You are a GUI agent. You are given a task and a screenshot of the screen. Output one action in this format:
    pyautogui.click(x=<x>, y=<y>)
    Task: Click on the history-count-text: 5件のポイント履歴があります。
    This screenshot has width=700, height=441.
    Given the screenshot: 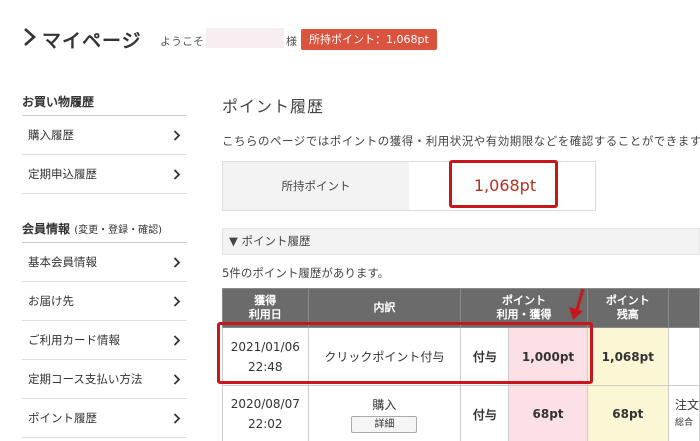 What is the action you would take?
    pyautogui.click(x=306, y=273)
    